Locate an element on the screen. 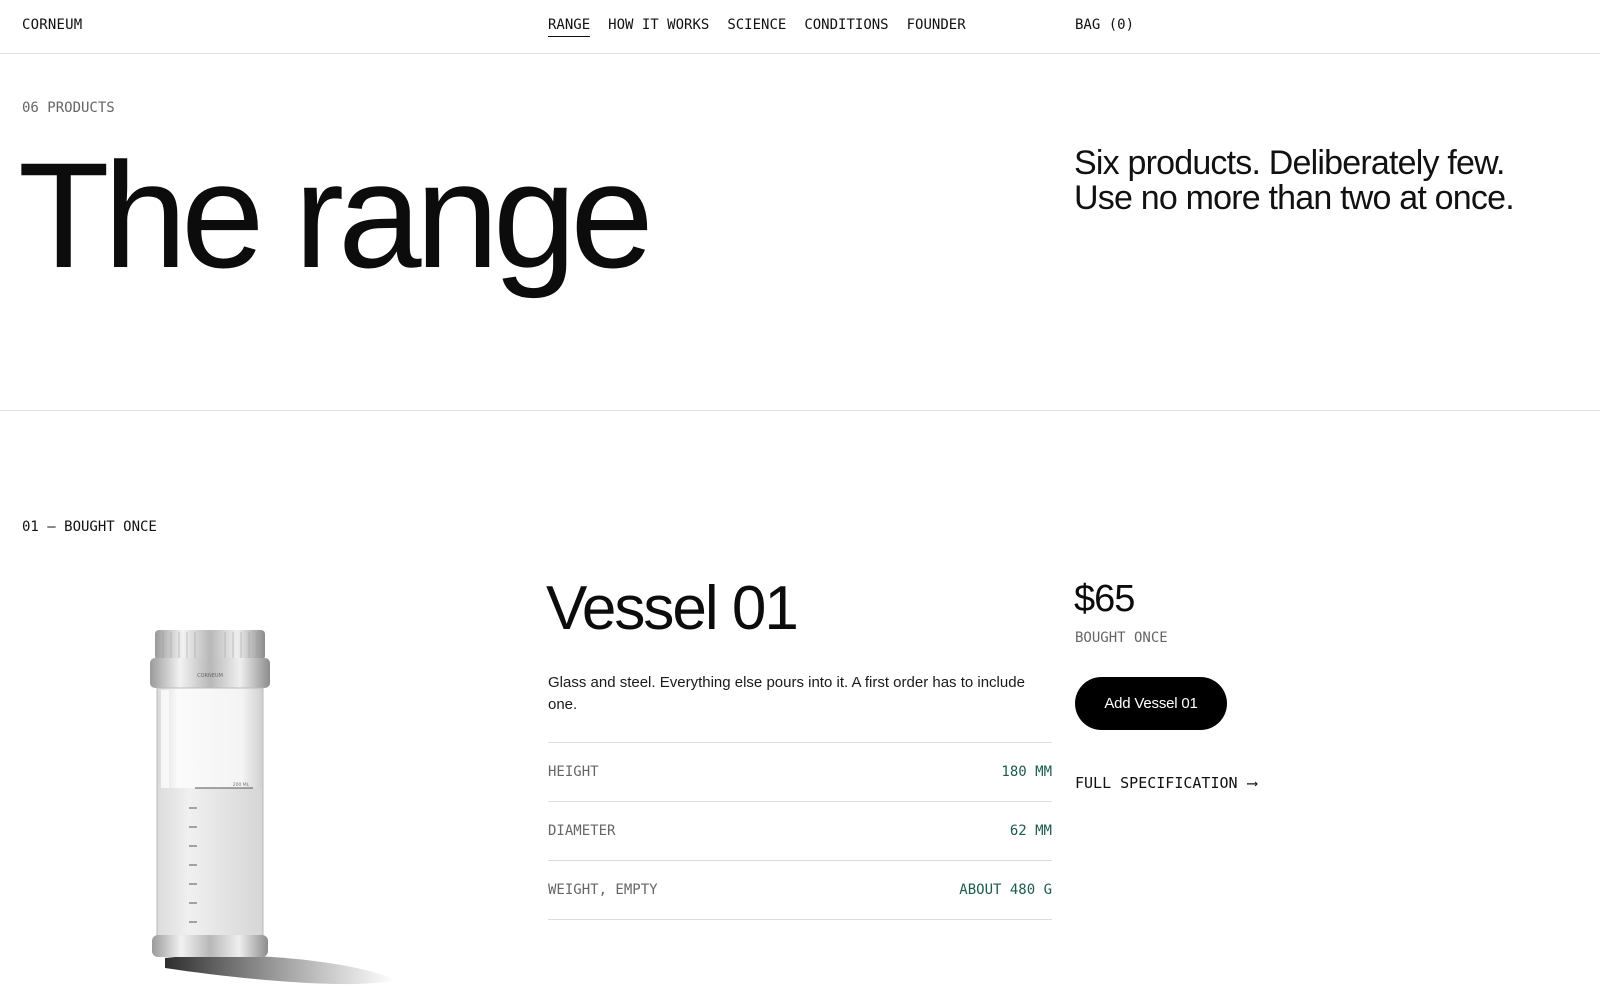 The width and height of the screenshot is (1600, 1000). product-name: Vessel 01 is located at coordinates (672, 608).